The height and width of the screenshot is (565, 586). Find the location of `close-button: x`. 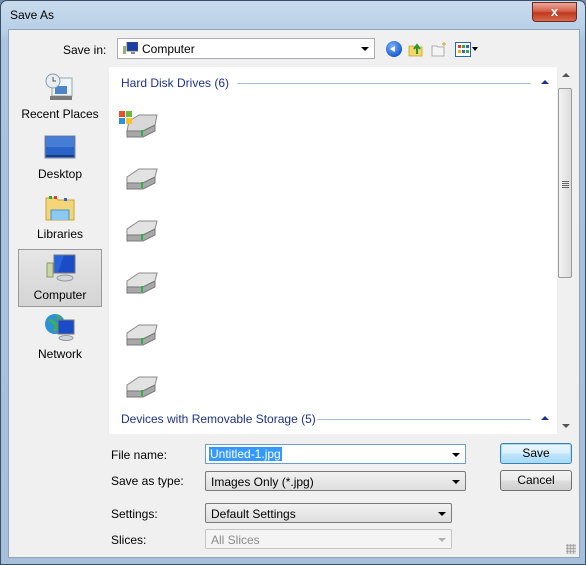

close-button: x is located at coordinates (554, 12).